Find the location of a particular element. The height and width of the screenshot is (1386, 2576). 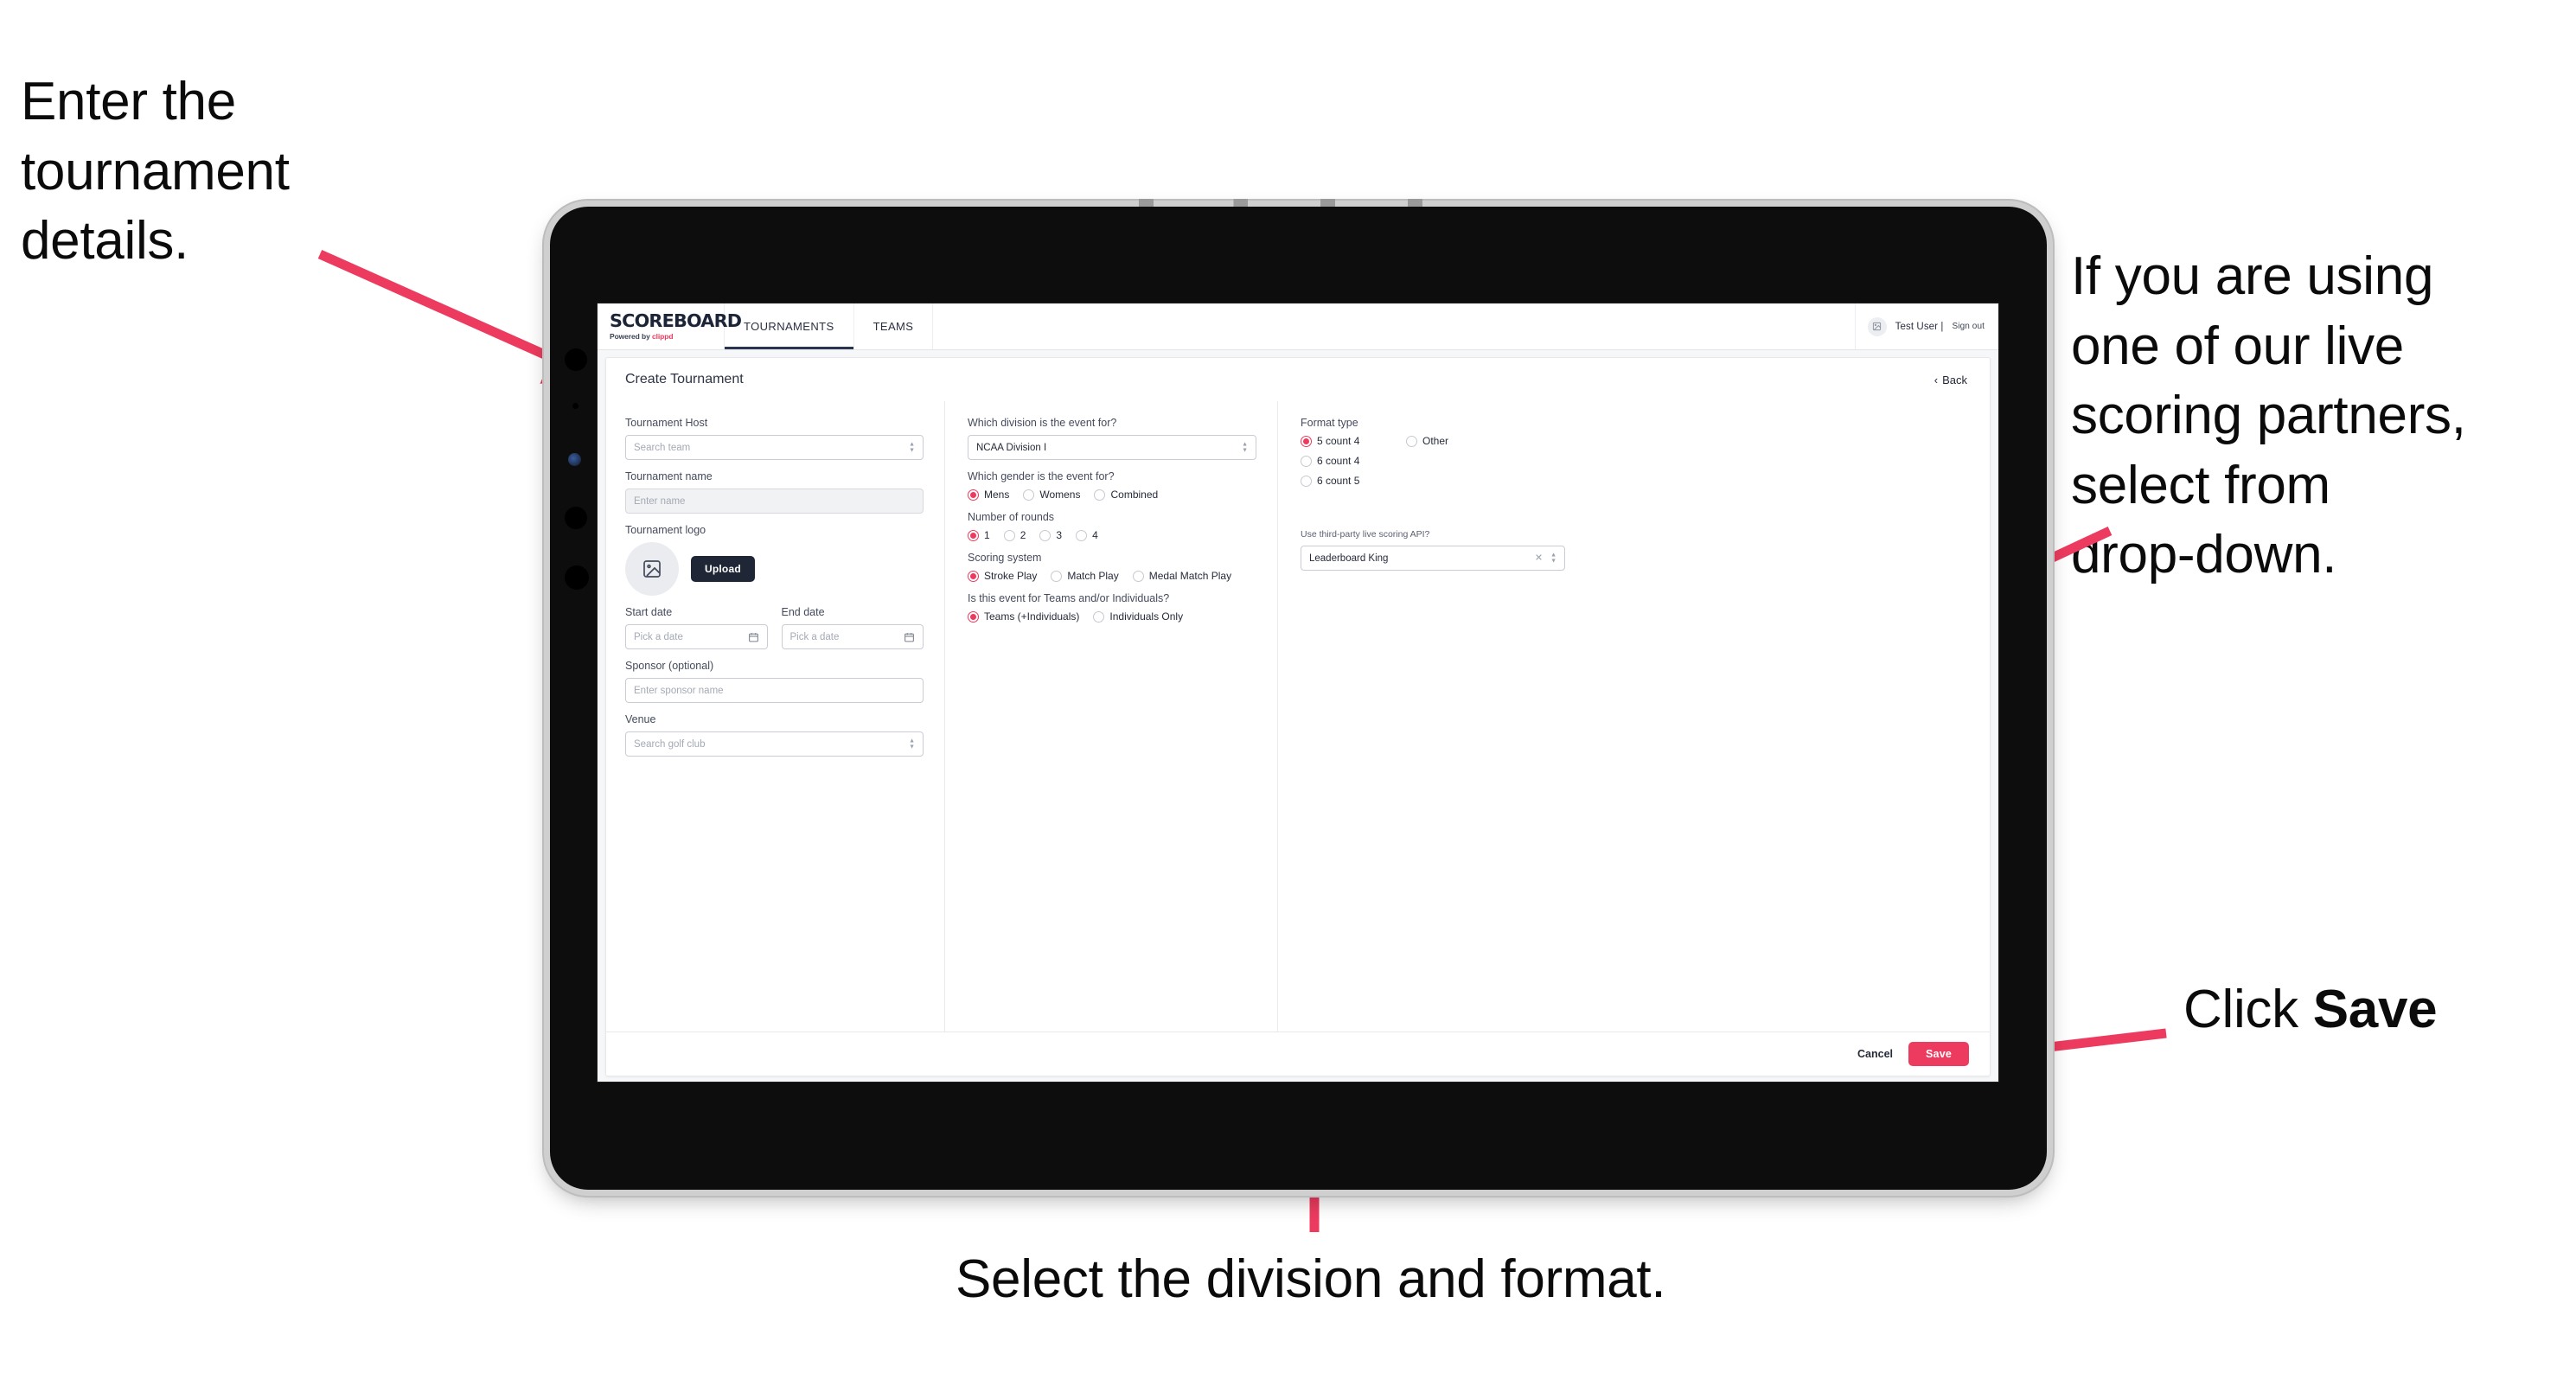

gender-option-mens: Mens is located at coordinates (988, 495).